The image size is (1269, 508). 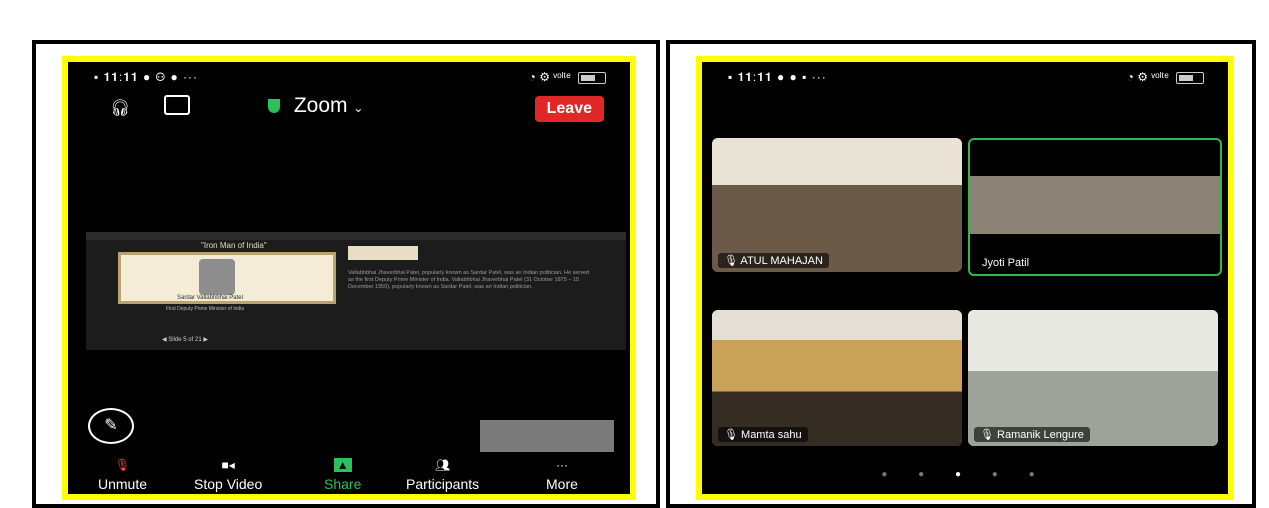 I want to click on share-button: ▲ Share, so click(x=342, y=475).